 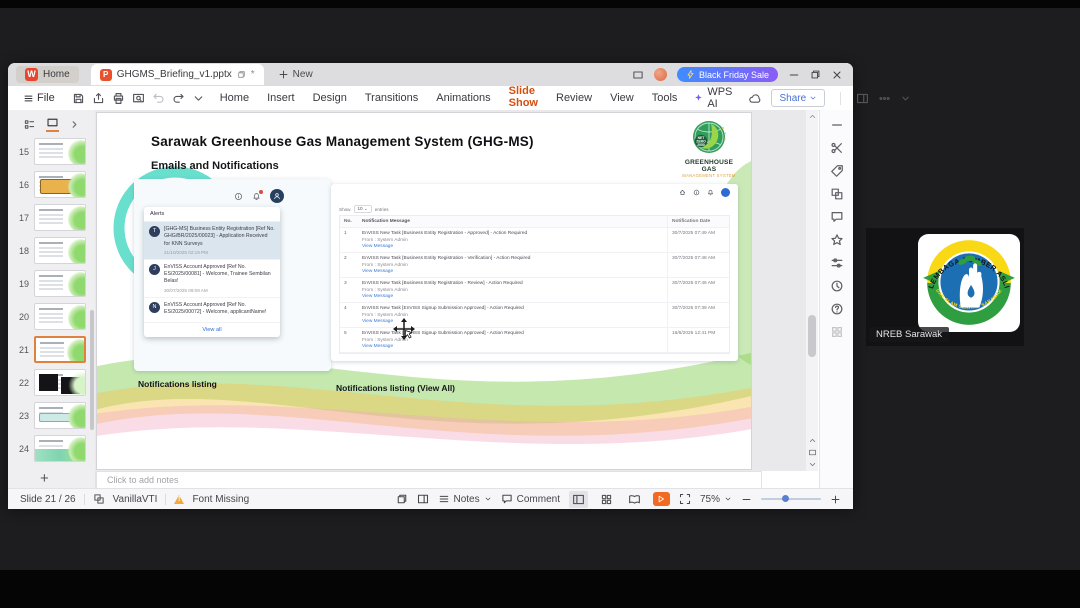 I want to click on redo-icon, so click(x=178, y=98).